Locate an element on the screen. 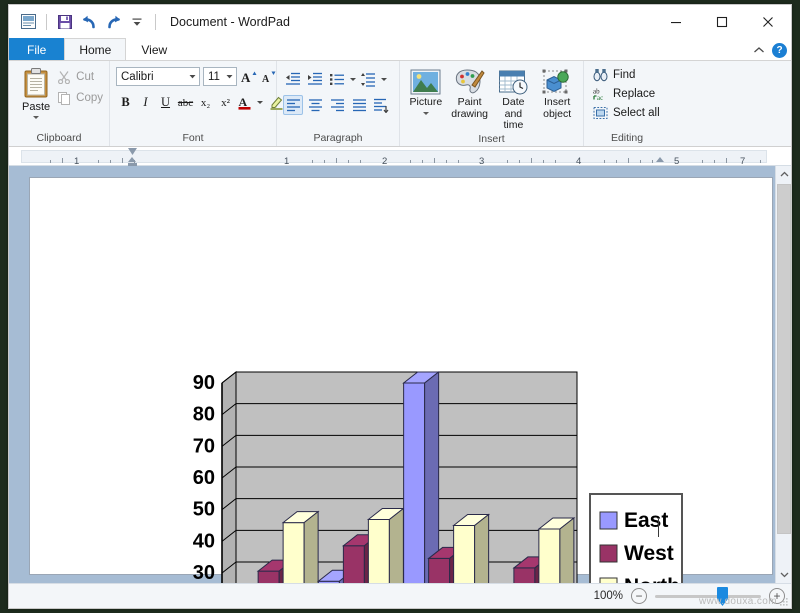  text-color-dropdown-icon is located at coordinates (260, 102).